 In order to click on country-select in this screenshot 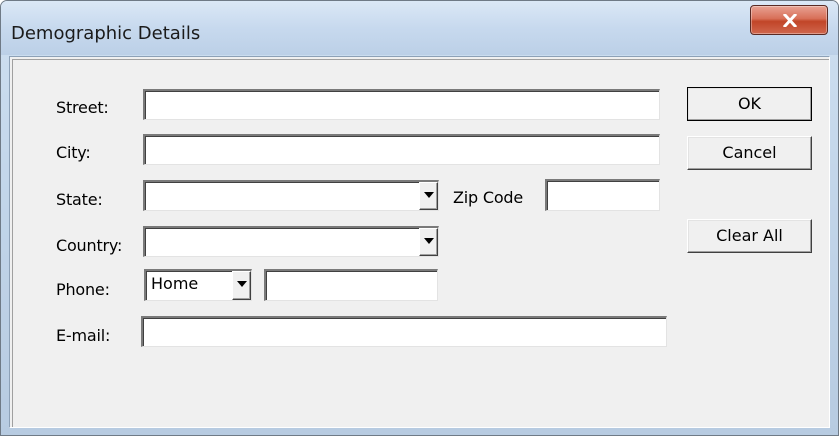, I will do `click(291, 241)`.